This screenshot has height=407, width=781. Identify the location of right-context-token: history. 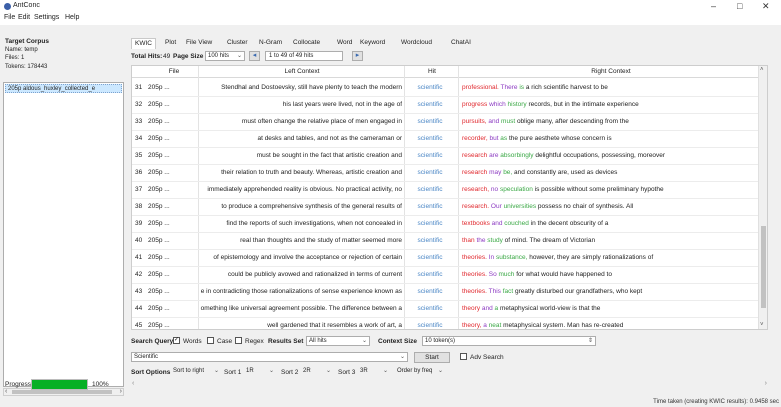
(516, 104).